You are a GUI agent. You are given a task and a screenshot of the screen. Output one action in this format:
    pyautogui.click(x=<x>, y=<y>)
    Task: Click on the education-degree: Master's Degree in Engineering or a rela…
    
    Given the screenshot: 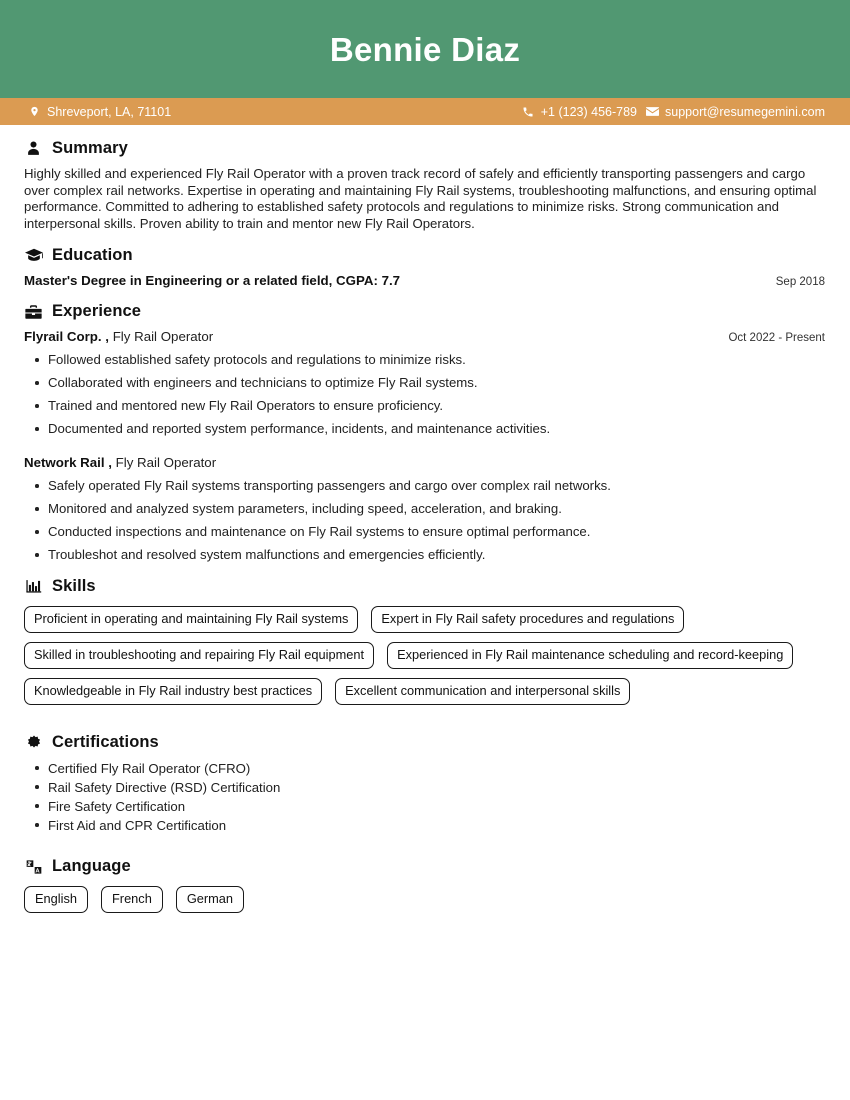 What is the action you would take?
    pyautogui.click(x=212, y=280)
    